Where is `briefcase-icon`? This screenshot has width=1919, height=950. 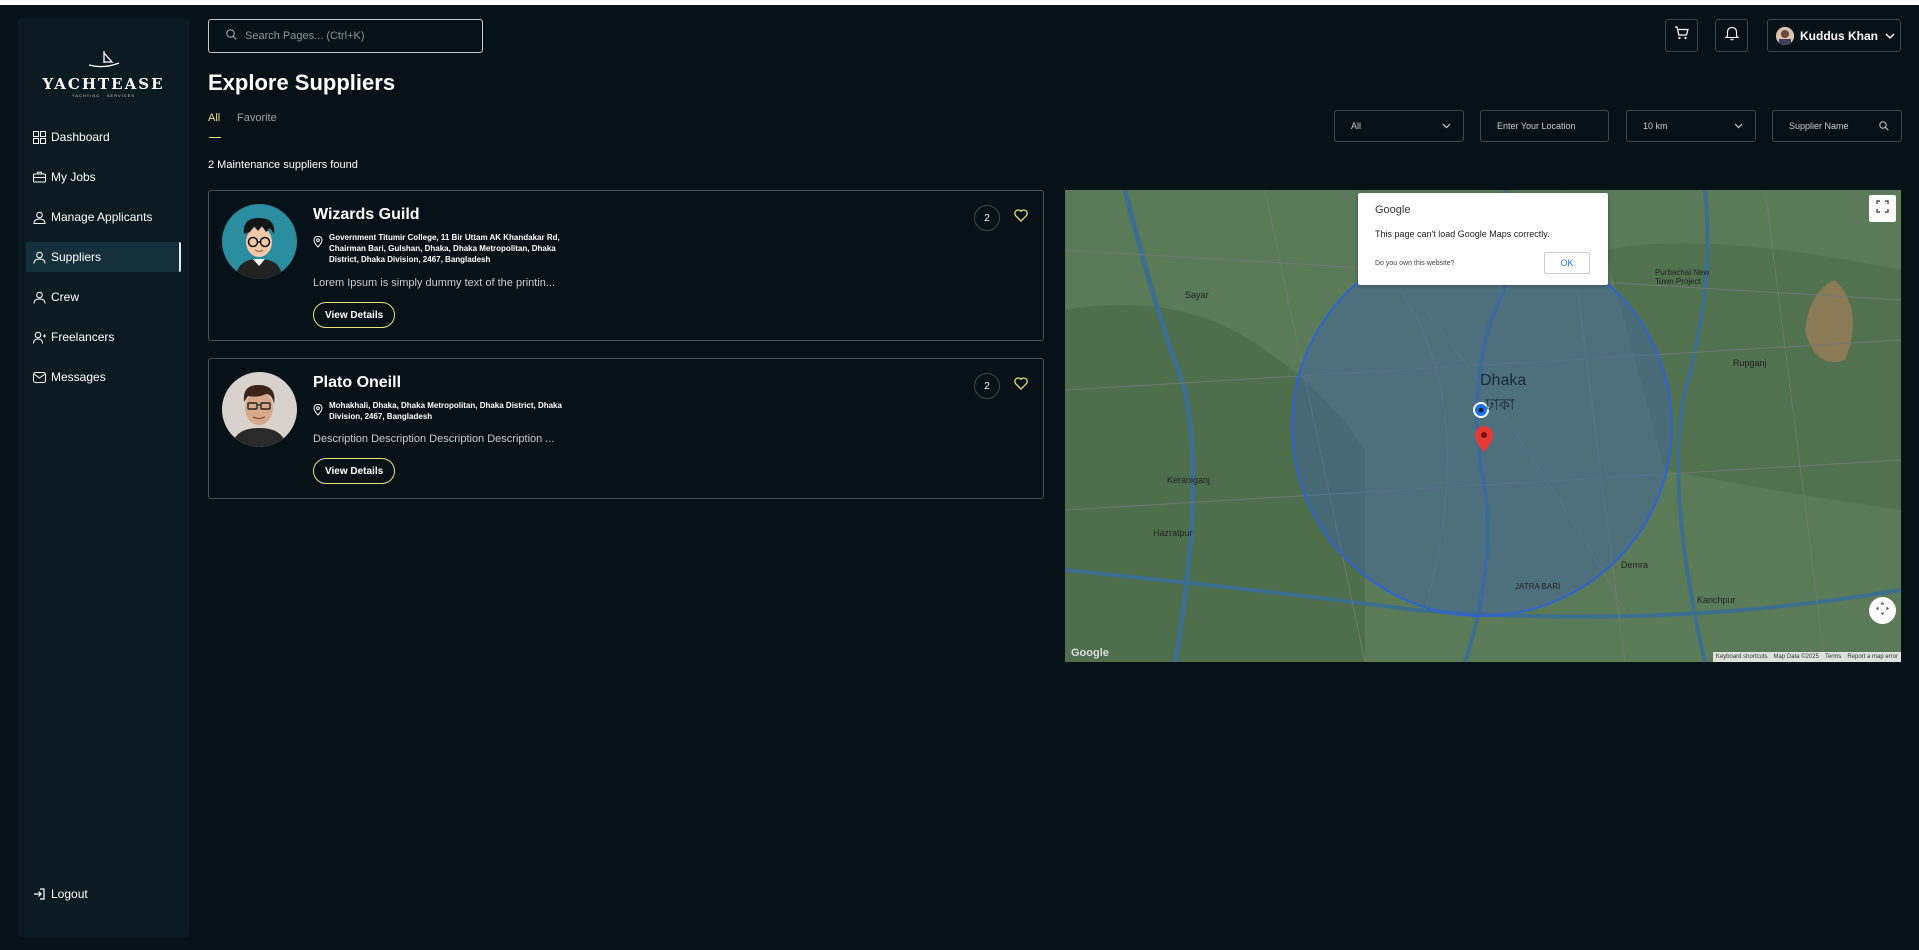 briefcase-icon is located at coordinates (39, 177).